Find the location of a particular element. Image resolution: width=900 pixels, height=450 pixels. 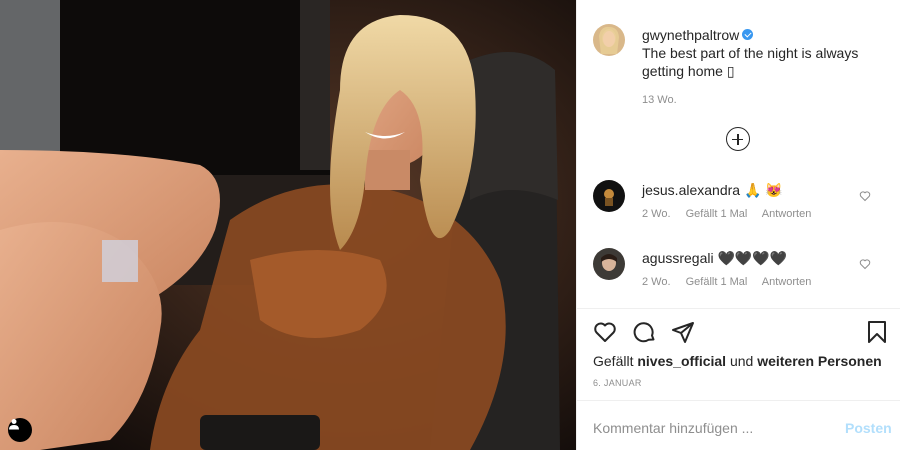

likes-first-user: nives_official is located at coordinates (681, 361).